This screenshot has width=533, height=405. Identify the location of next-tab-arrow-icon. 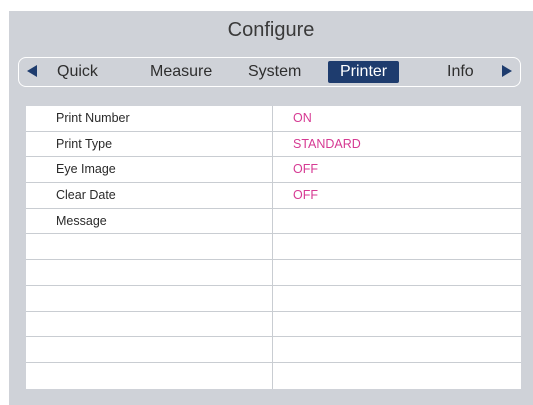
(507, 71).